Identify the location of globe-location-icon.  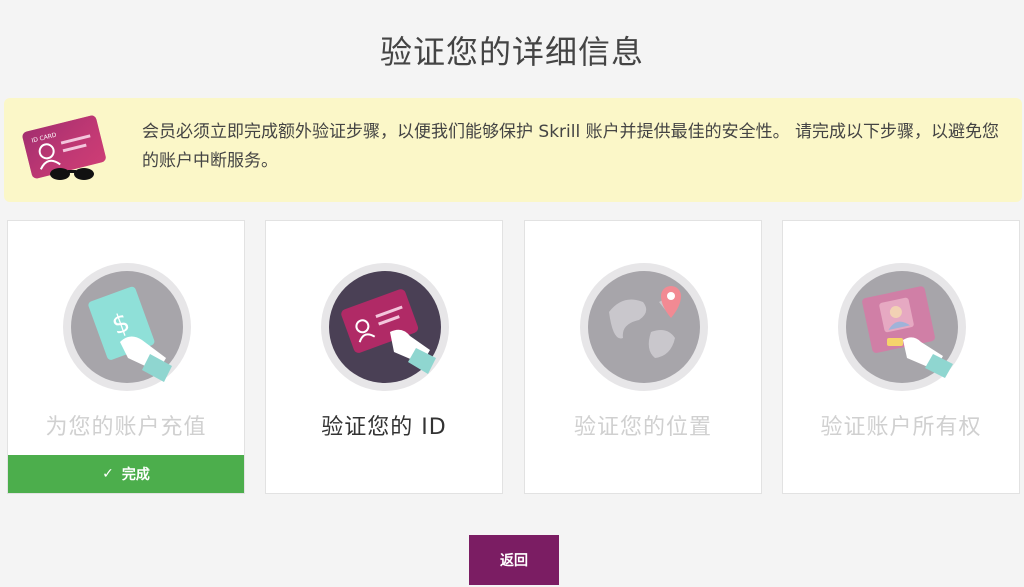
(644, 327).